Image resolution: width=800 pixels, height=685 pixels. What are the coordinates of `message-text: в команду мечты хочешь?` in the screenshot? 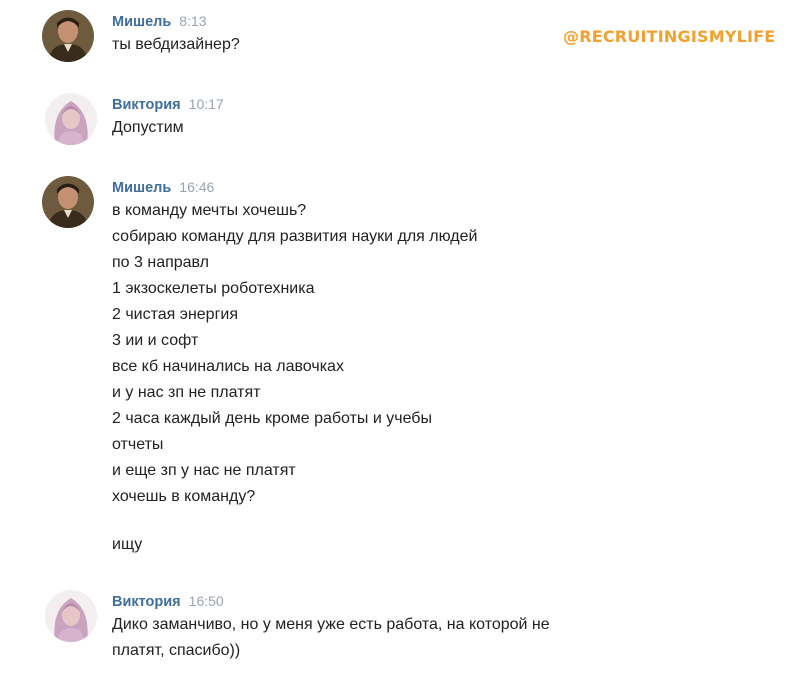 It's located at (209, 210).